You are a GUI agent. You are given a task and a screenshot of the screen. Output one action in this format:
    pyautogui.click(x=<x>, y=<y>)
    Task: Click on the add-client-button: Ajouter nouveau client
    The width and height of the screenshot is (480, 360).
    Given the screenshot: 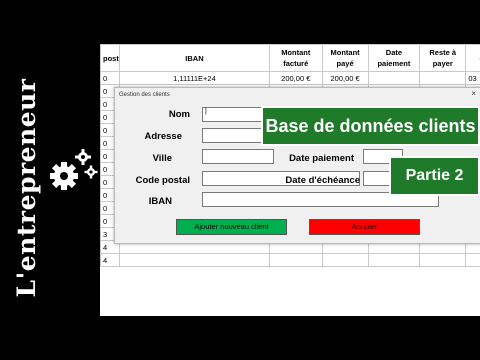 What is the action you would take?
    pyautogui.click(x=231, y=227)
    